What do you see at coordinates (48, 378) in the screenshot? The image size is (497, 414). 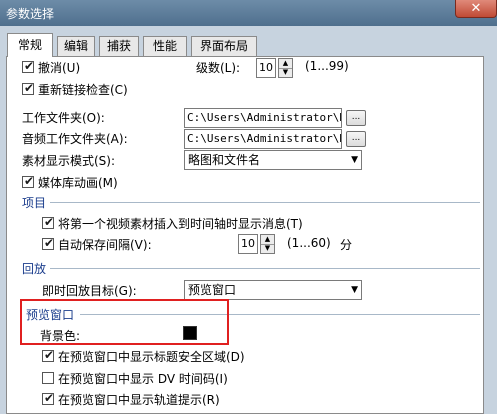 I see `dv-timecode-checkbox` at bounding box center [48, 378].